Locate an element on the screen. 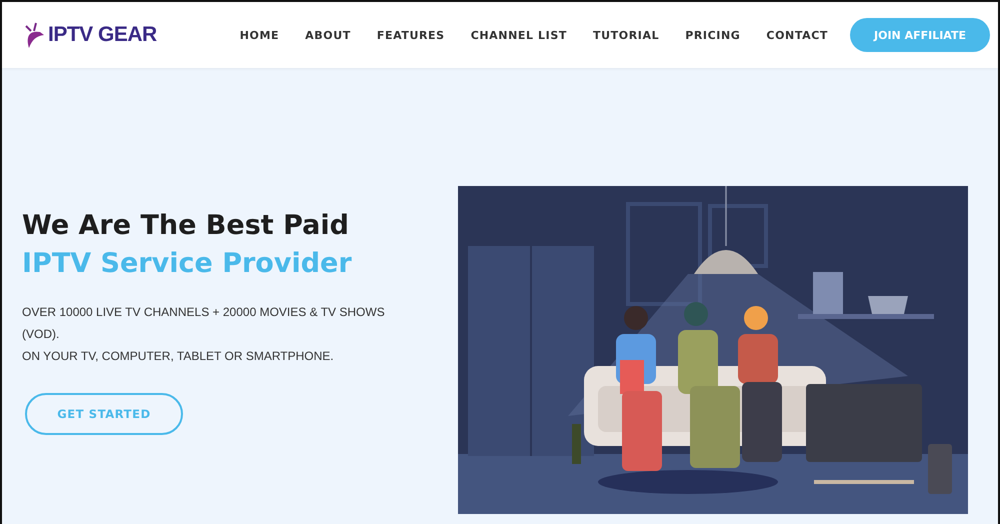 Image resolution: width=1000 pixels, height=524 pixels. nav-link: CONTACT is located at coordinates (797, 35).